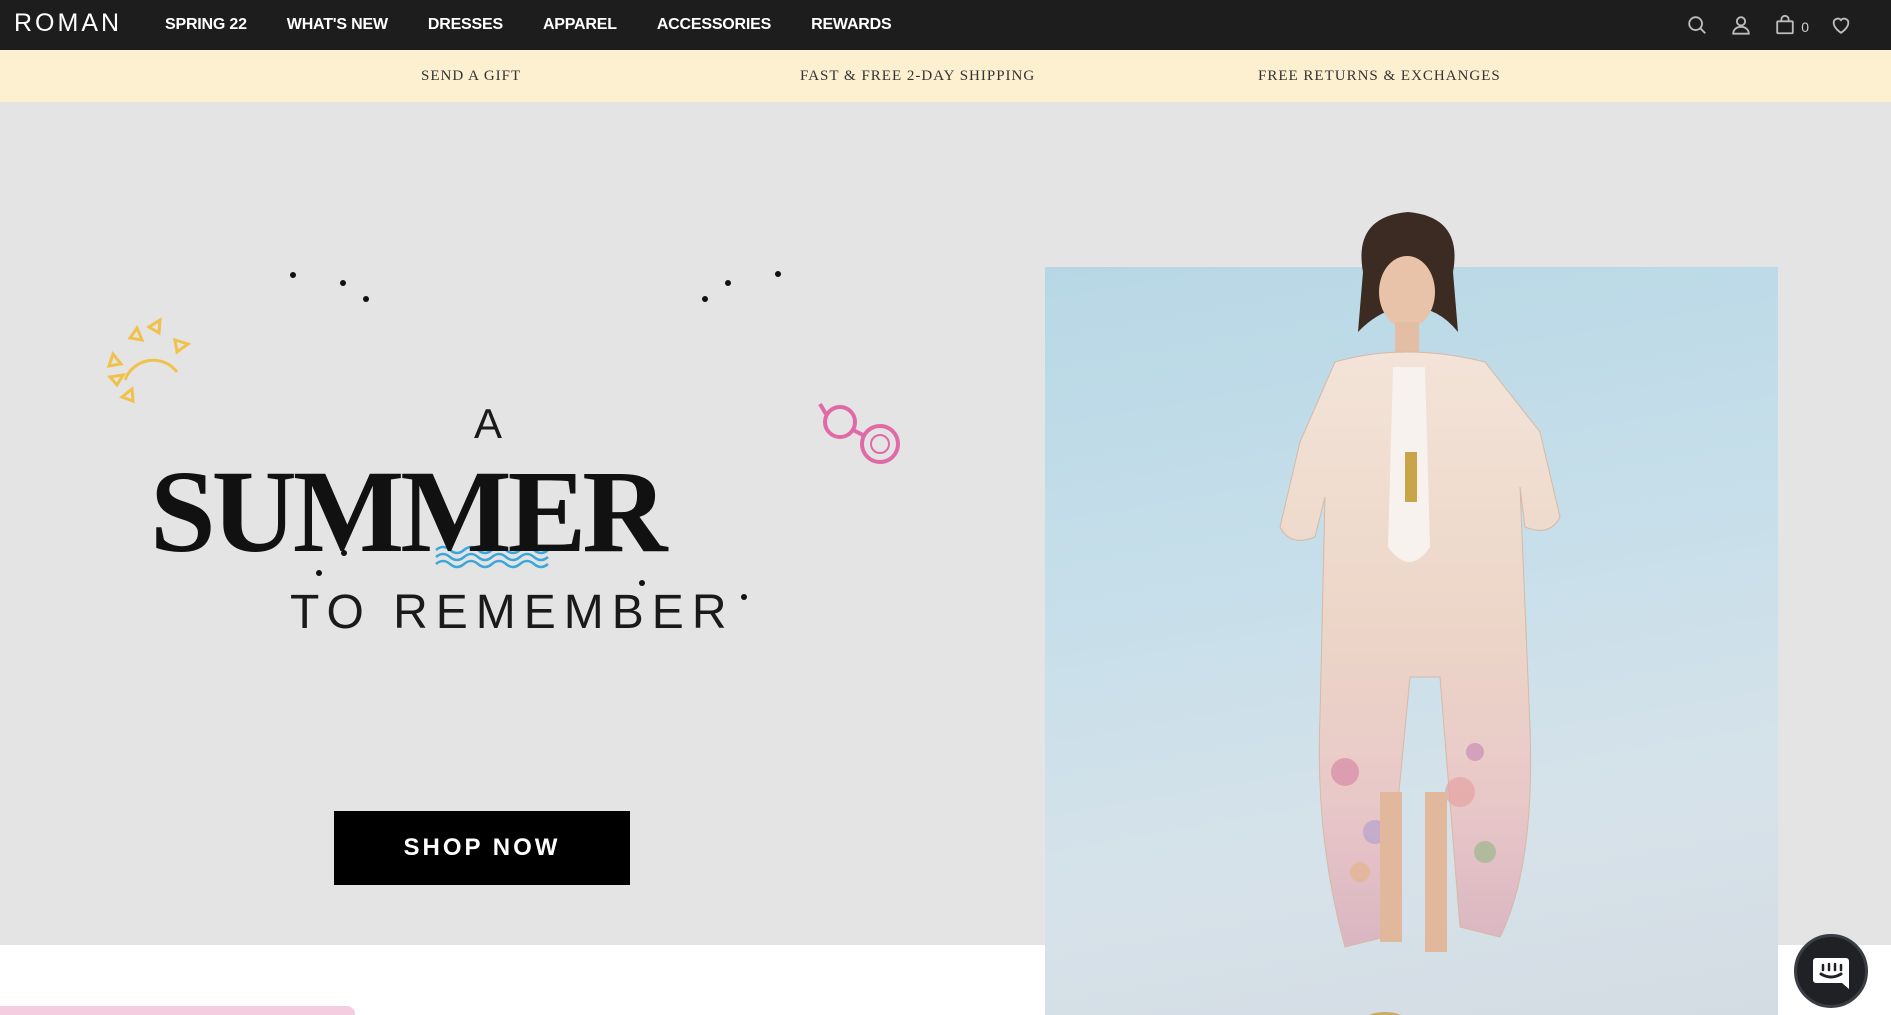 The height and width of the screenshot is (1015, 1891). Describe the element at coordinates (1759, 25) in the screenshot. I see `nav-icons: 0` at that location.